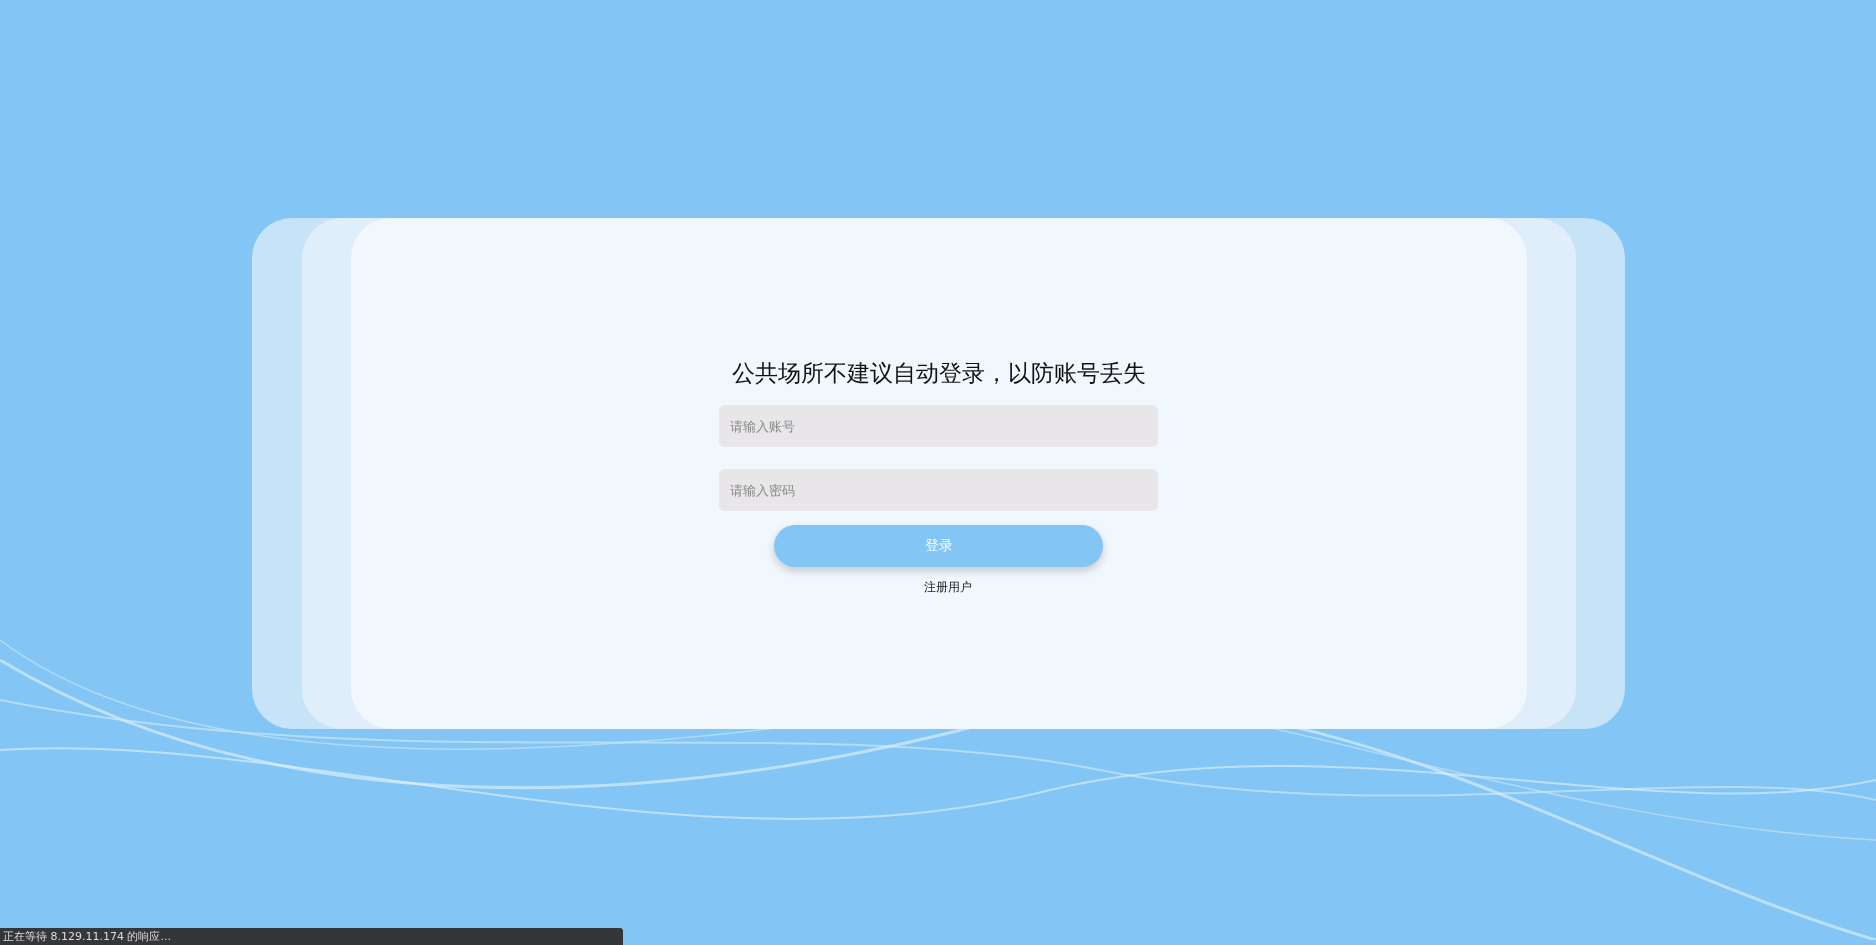 This screenshot has width=1876, height=945. What do you see at coordinates (938, 490) in the screenshot?
I see `input-field: 请输入密码` at bounding box center [938, 490].